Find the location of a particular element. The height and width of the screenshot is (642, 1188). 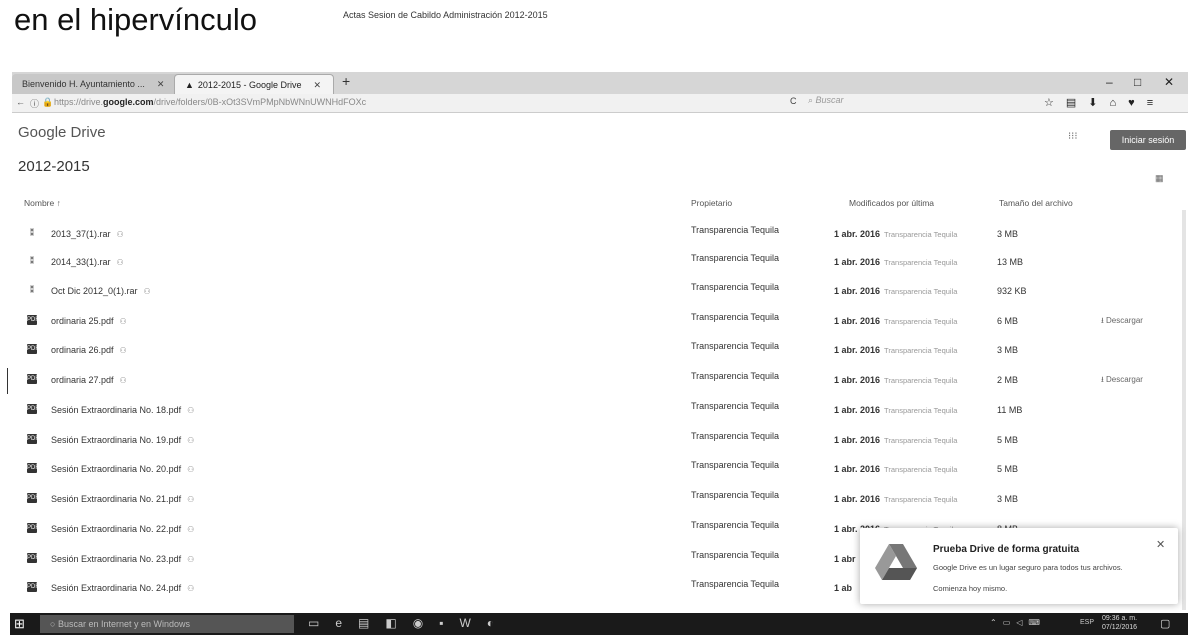

file-name: ordinaria 27.pdf ⚇ is located at coordinates (89, 380).